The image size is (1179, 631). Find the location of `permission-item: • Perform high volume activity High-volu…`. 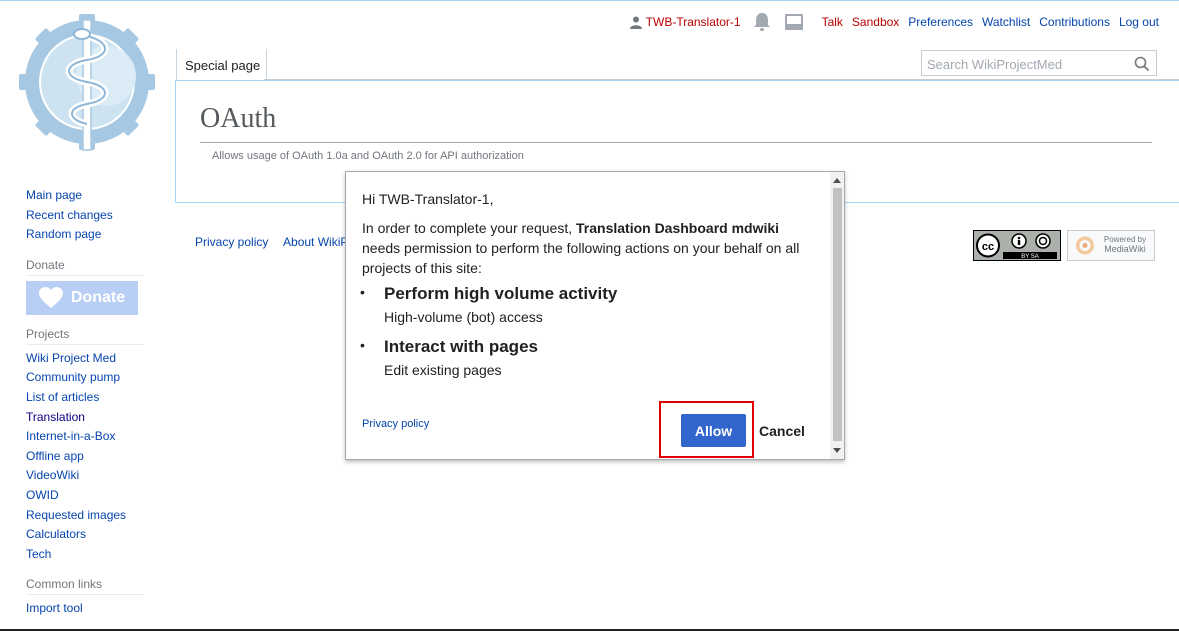

permission-item: • Perform high volume activity High-volu… is located at coordinates (489, 304).